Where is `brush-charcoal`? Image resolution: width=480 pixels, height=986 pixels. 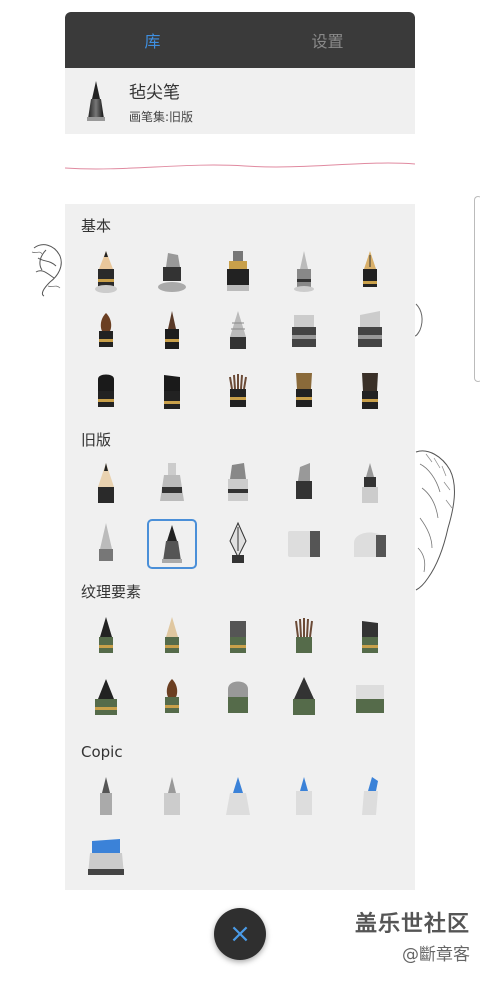 brush-charcoal is located at coordinates (172, 392).